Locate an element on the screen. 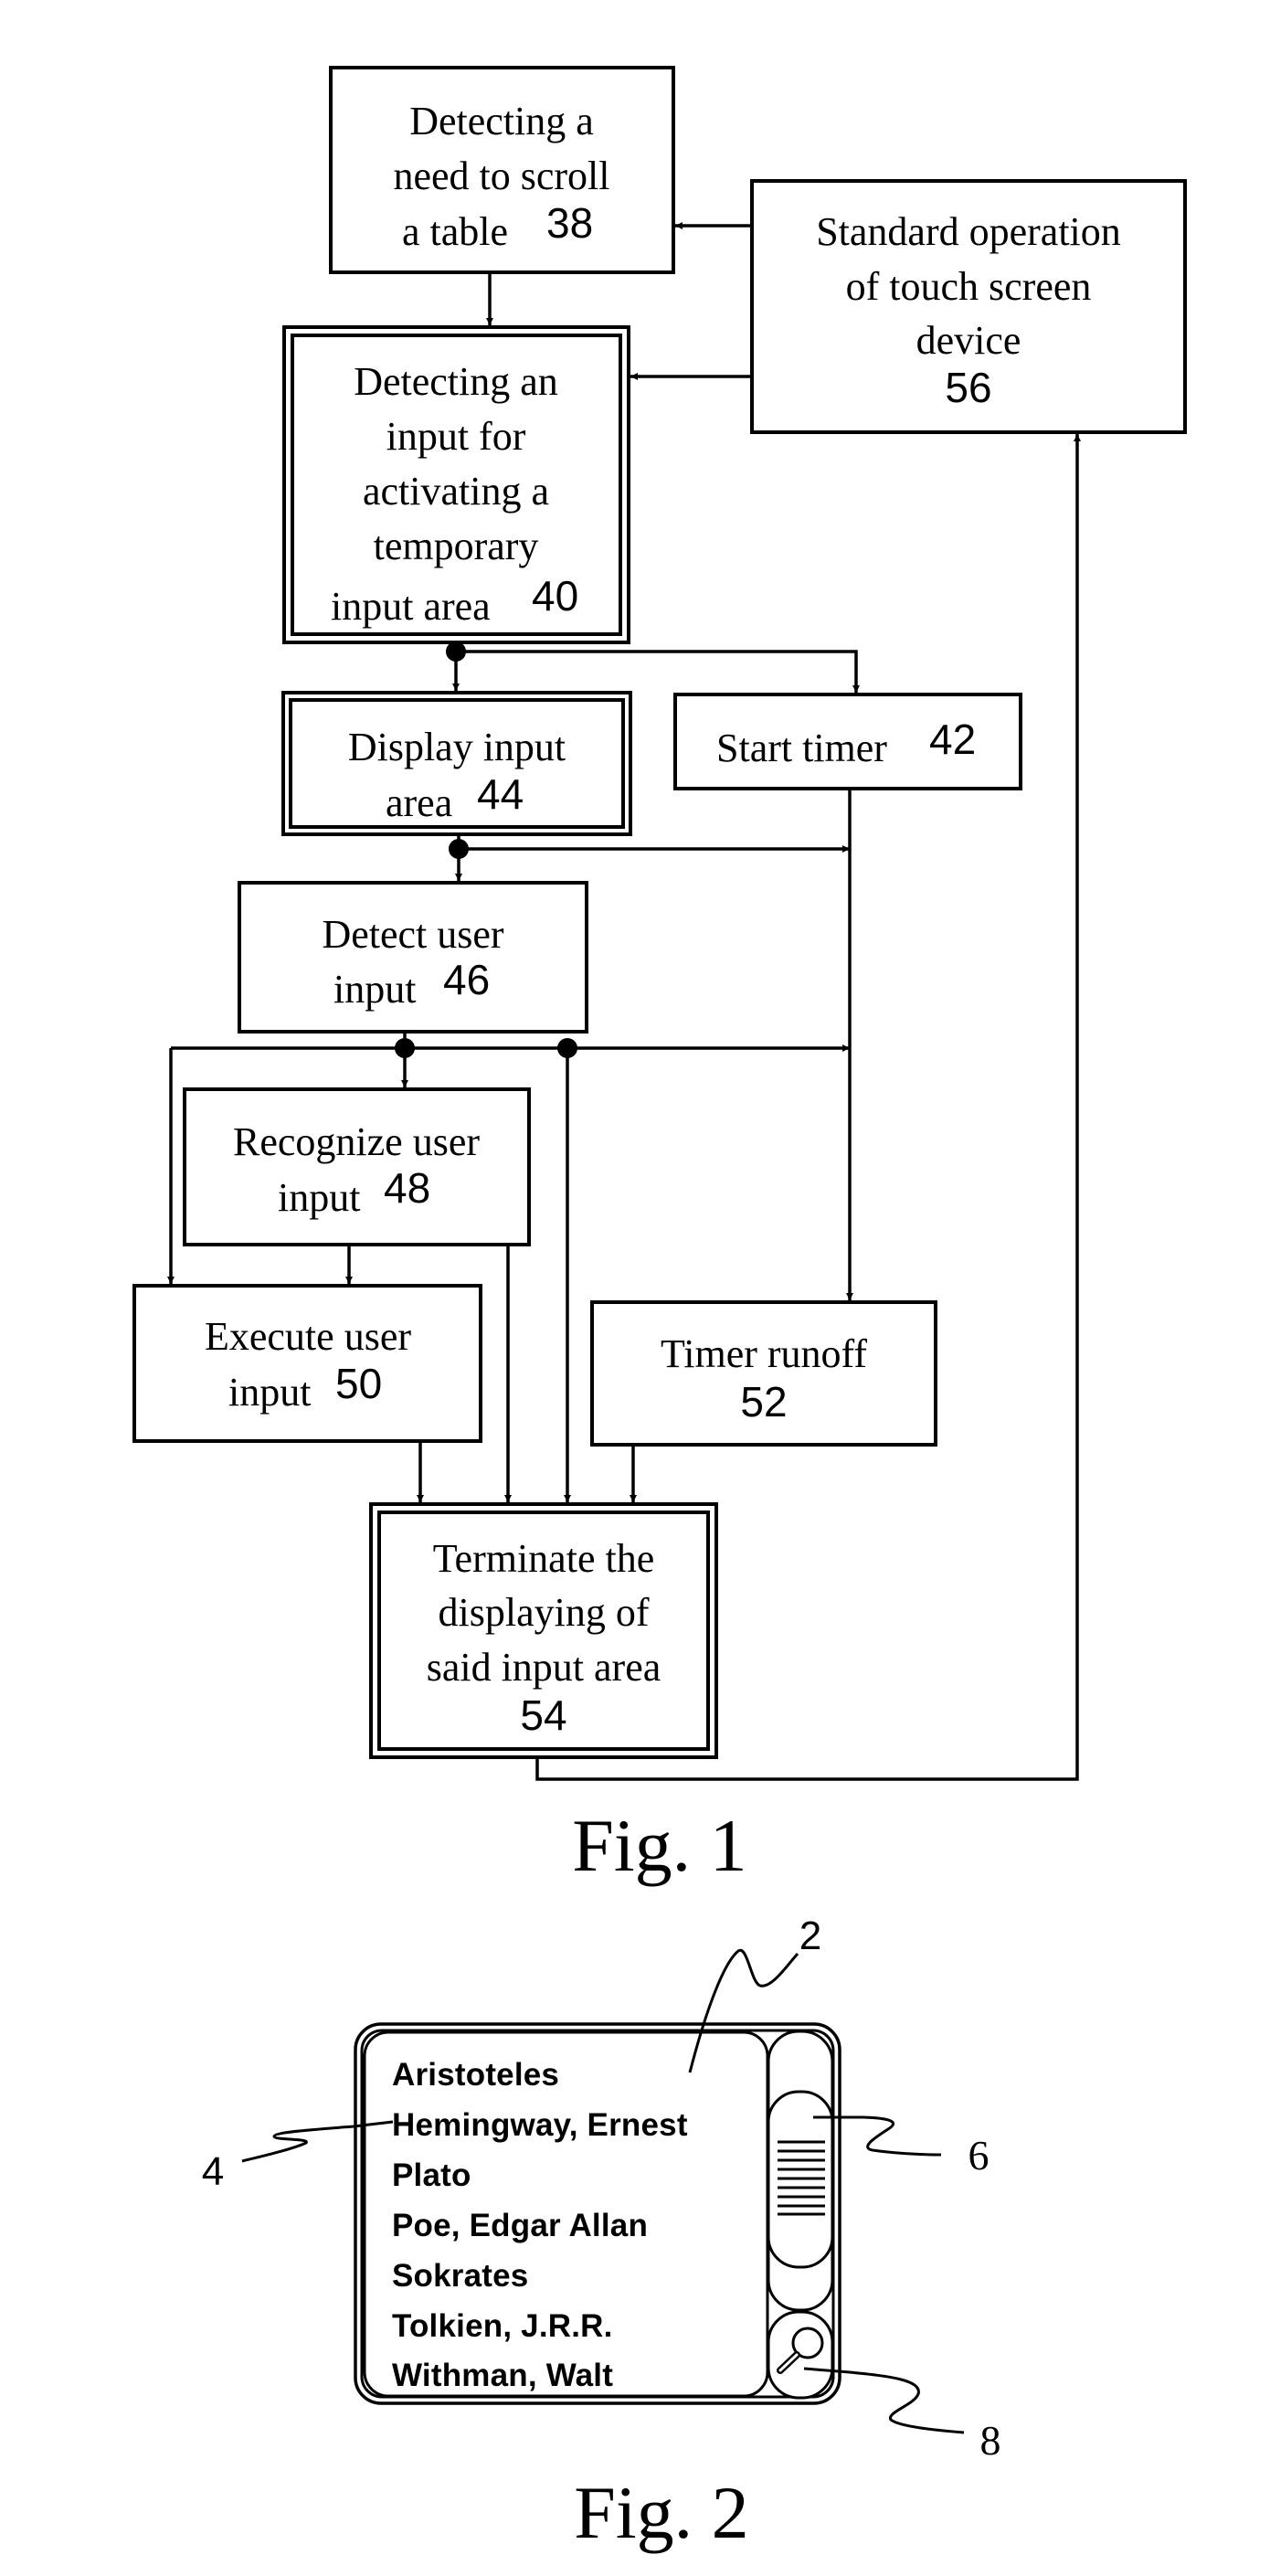 This screenshot has width=1270, height=2576. step-42-start-timer: Start timer 42 is located at coordinates (848, 741).